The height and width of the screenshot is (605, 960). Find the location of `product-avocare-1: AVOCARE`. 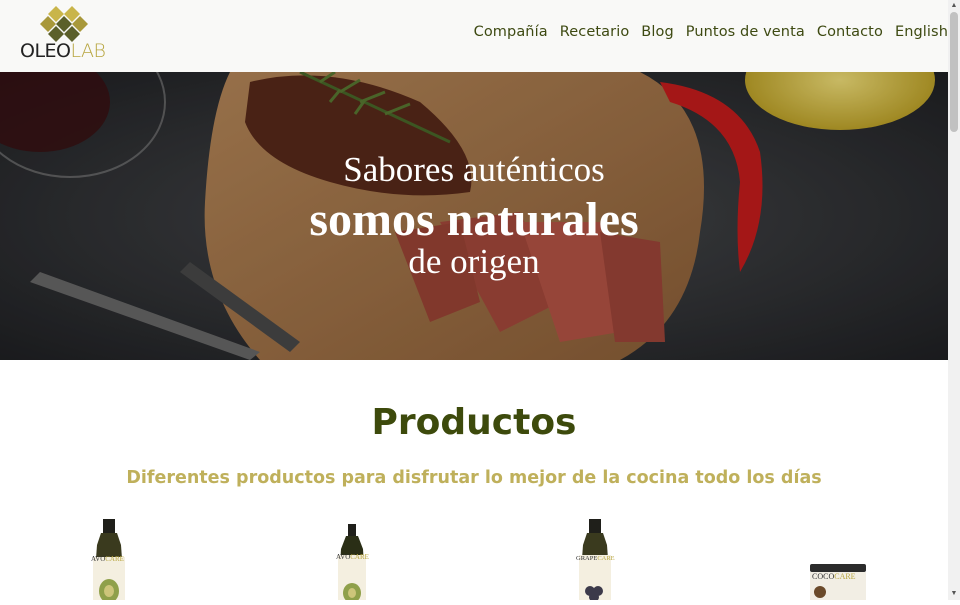

product-avocare-1: AVOCARE is located at coordinates (109, 560).